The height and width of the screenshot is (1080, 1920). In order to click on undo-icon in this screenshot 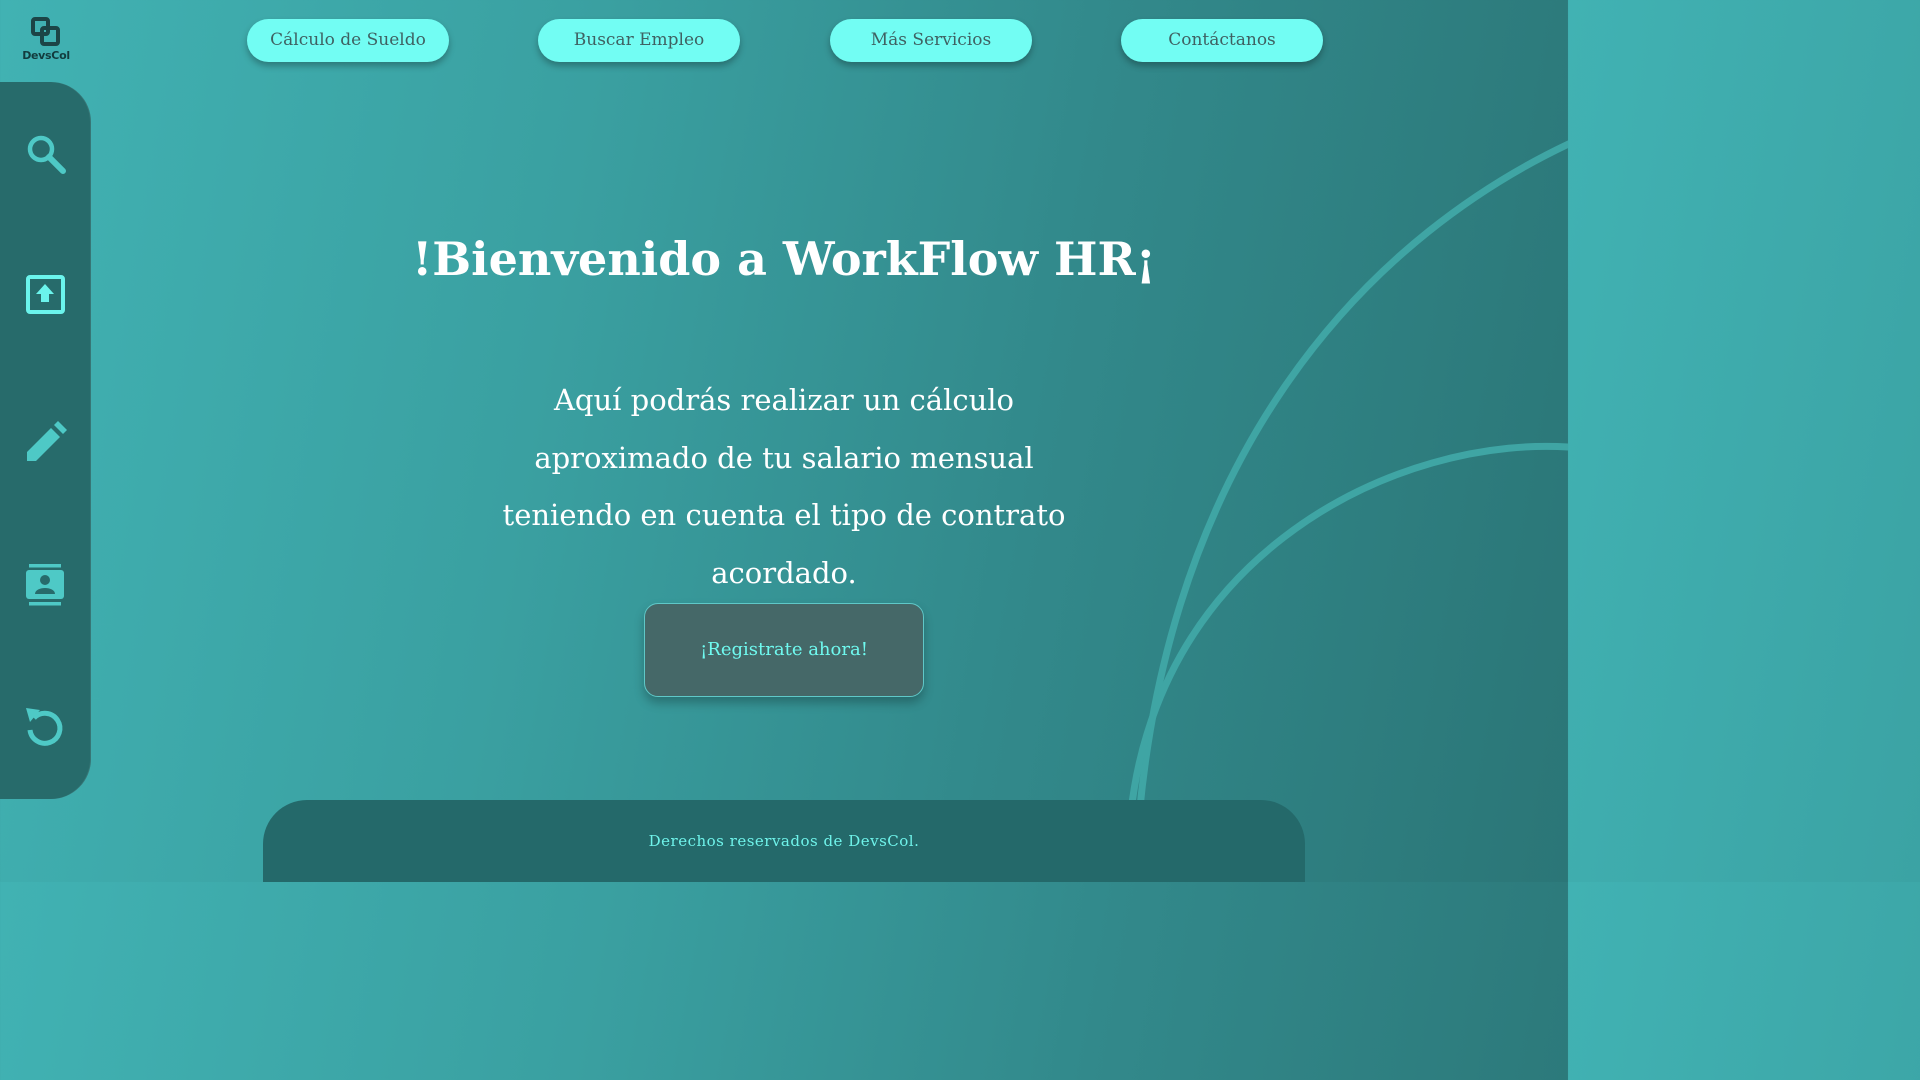, I will do `click(45, 727)`.